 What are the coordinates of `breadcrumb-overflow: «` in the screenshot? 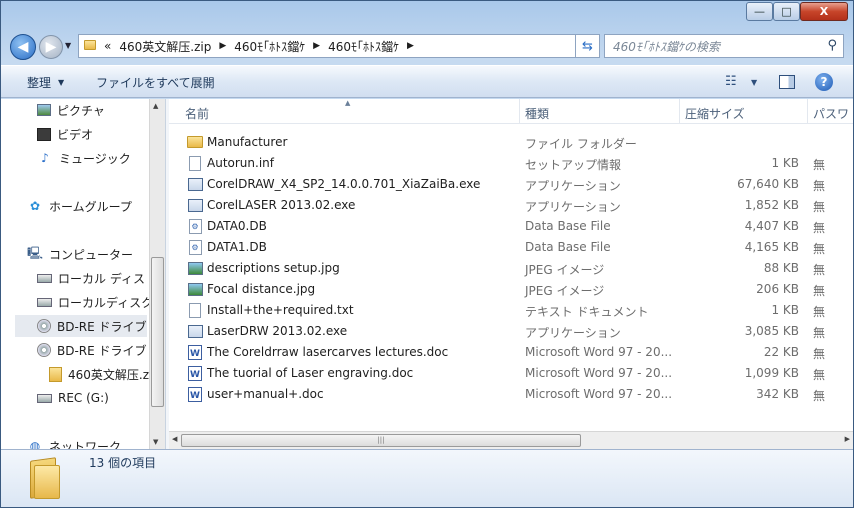 It's located at (107, 46).